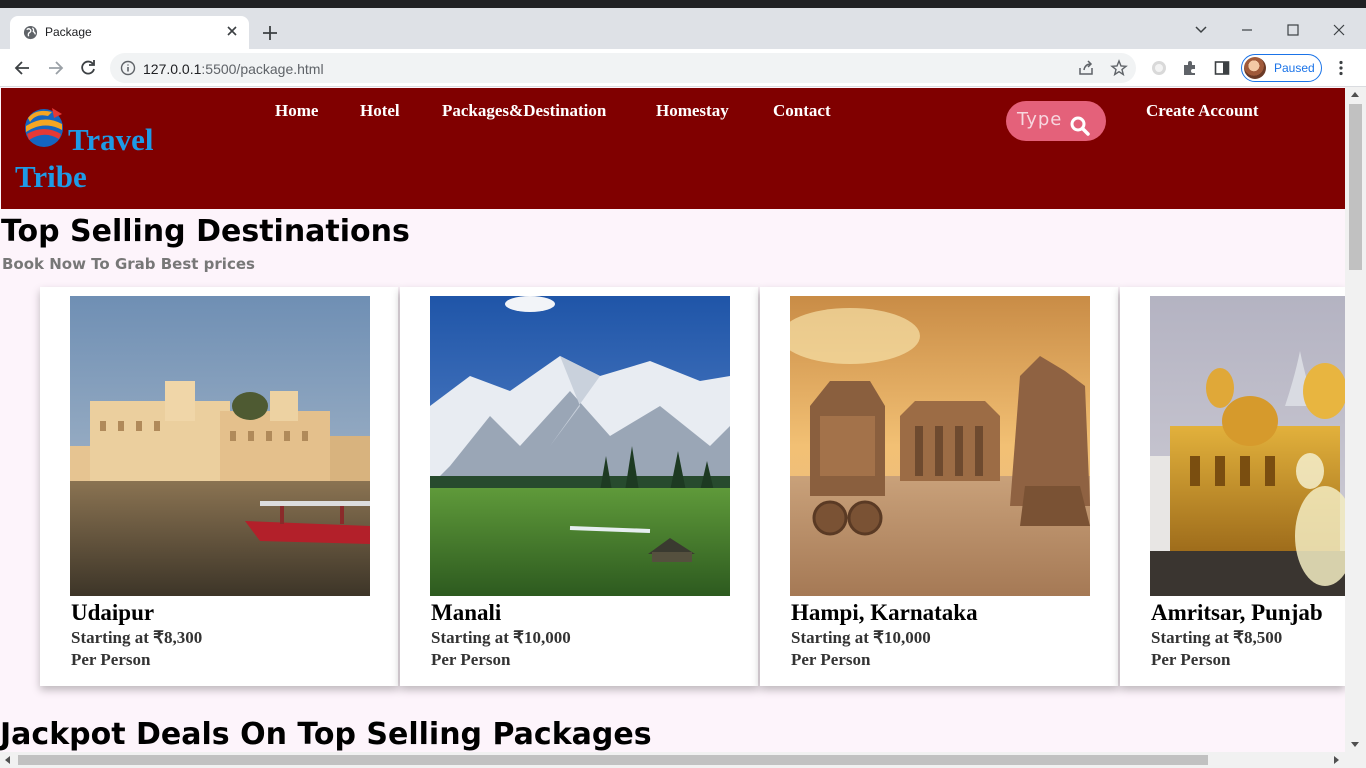 The height and width of the screenshot is (768, 1366). Describe the element at coordinates (692, 111) in the screenshot. I see `nav-homestay: Homestay` at that location.